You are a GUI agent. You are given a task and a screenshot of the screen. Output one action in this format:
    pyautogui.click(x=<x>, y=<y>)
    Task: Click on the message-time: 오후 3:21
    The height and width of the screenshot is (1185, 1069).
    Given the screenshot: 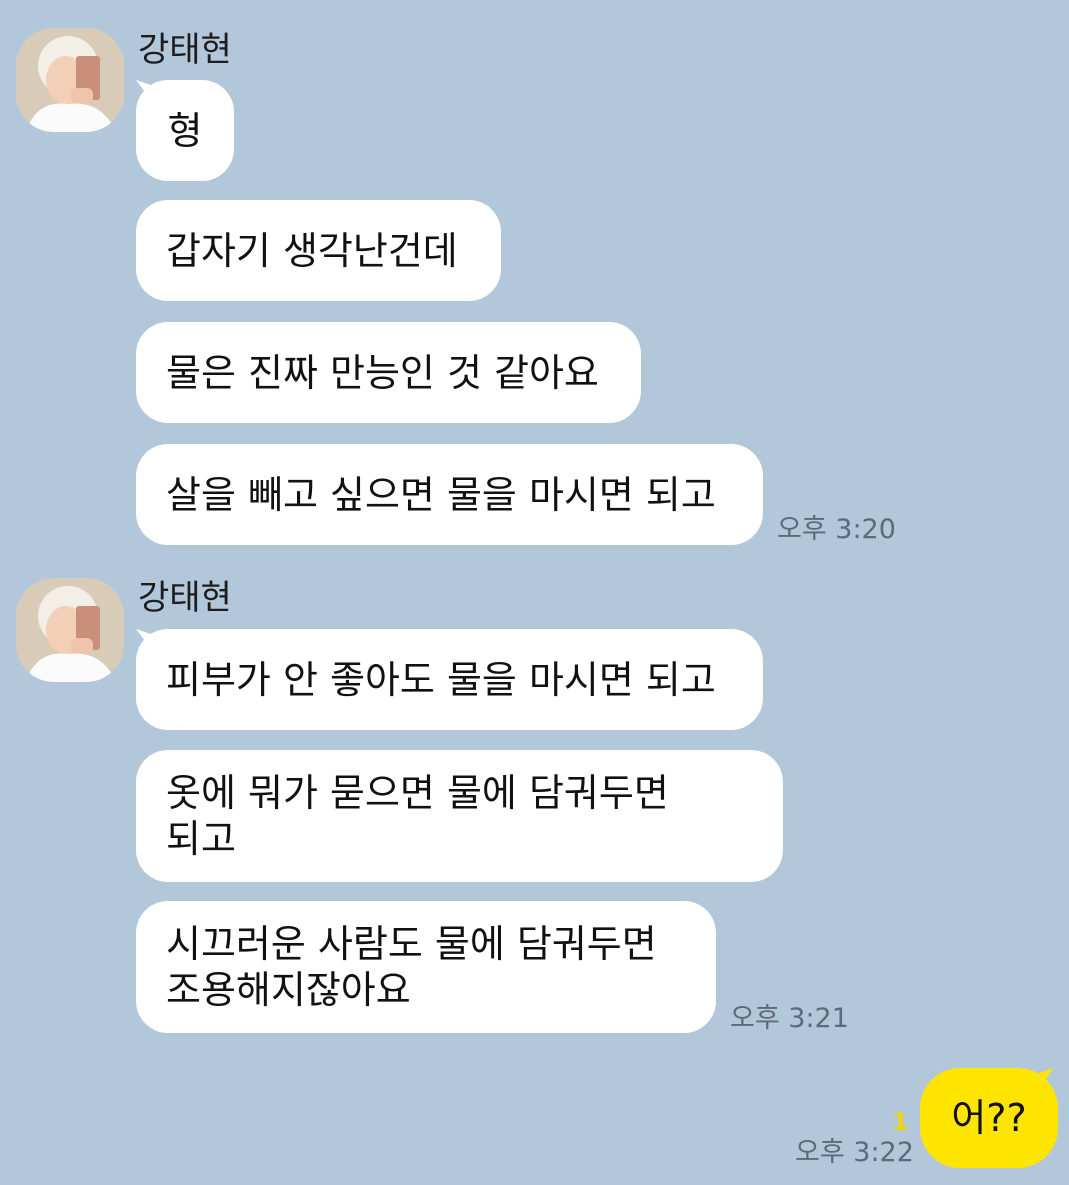 What is the action you would take?
    pyautogui.click(x=789, y=1018)
    